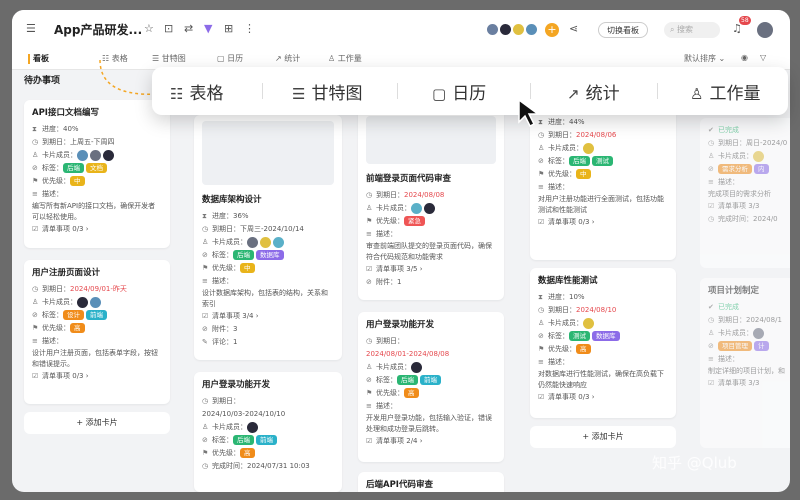  Describe the element at coordinates (287, 58) in the screenshot. I see `tab-stats: ↗ 统计` at that location.